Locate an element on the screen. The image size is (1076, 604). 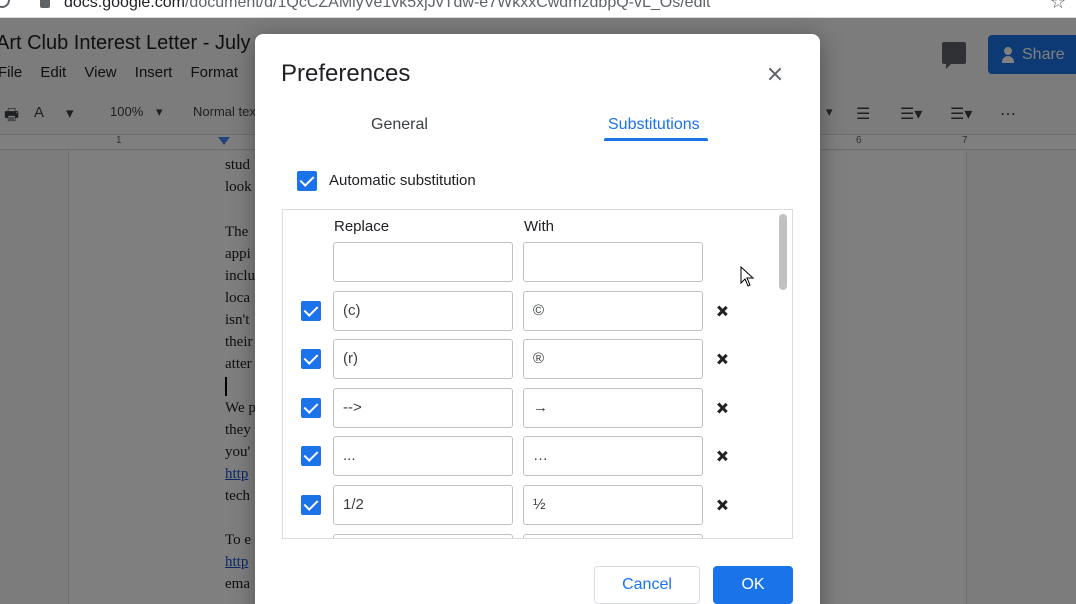
automatic-substitution-label: Automatic substitution is located at coordinates (402, 180).